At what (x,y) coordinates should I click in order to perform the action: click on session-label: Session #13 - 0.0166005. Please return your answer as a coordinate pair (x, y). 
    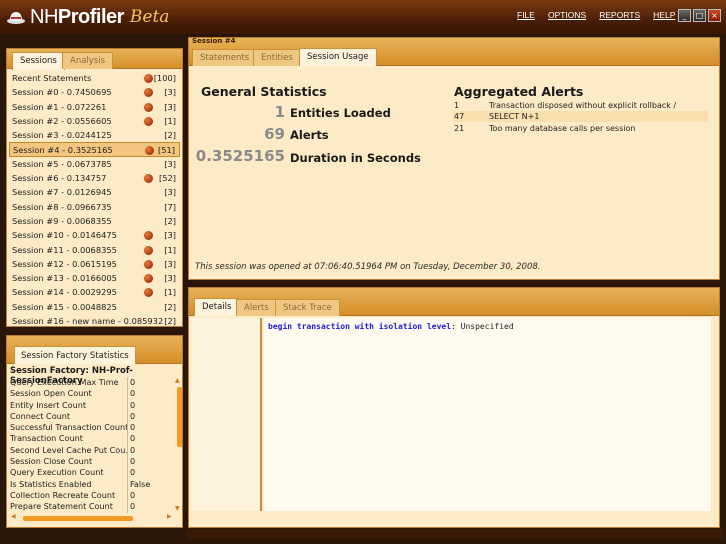
    Looking at the image, I should click on (64, 278).